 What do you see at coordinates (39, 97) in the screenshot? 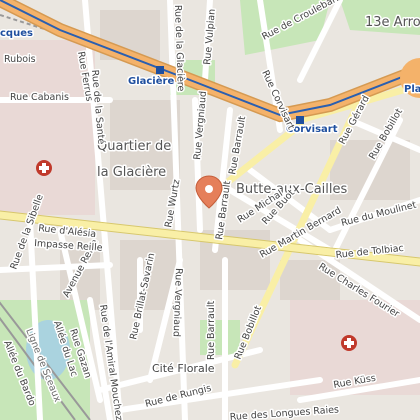
I see `street-label: Rue Cabanis` at bounding box center [39, 97].